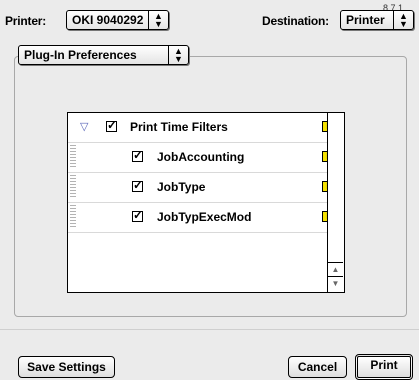 The width and height of the screenshot is (419, 380). I want to click on panel-popup: Plug-In Preferences ▲ ▼, so click(103, 55).